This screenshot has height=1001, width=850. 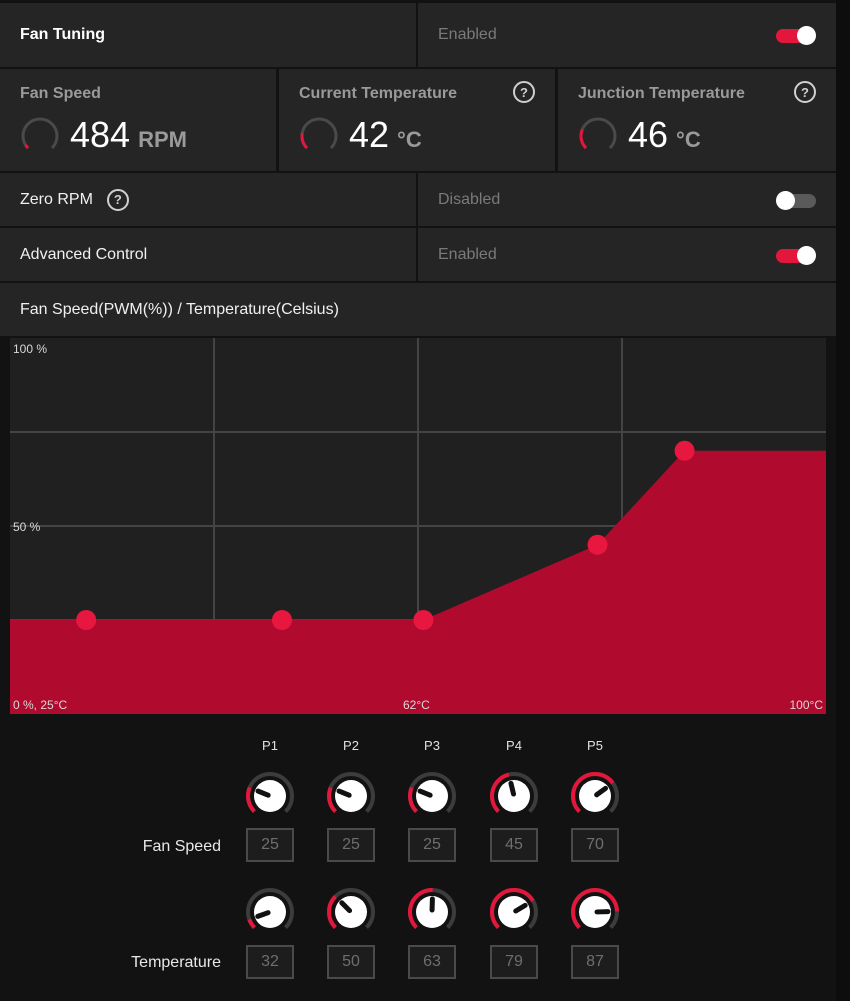 I want to click on advanced-control-label: Advanced Control, so click(x=84, y=254).